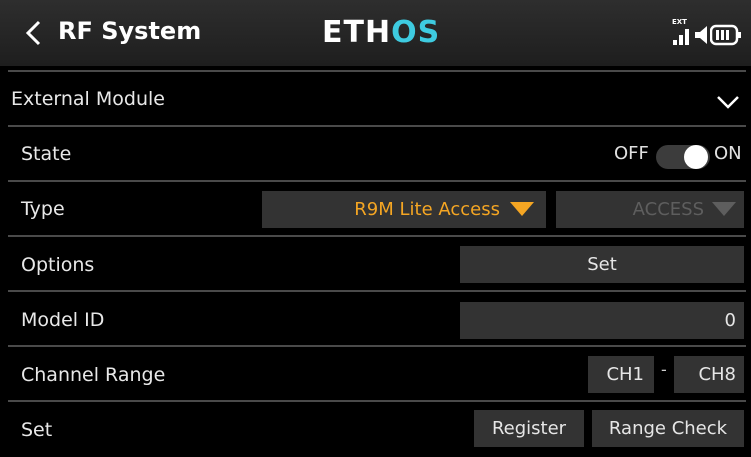  What do you see at coordinates (631, 153) in the screenshot?
I see `toggle-off-text: OFF` at bounding box center [631, 153].